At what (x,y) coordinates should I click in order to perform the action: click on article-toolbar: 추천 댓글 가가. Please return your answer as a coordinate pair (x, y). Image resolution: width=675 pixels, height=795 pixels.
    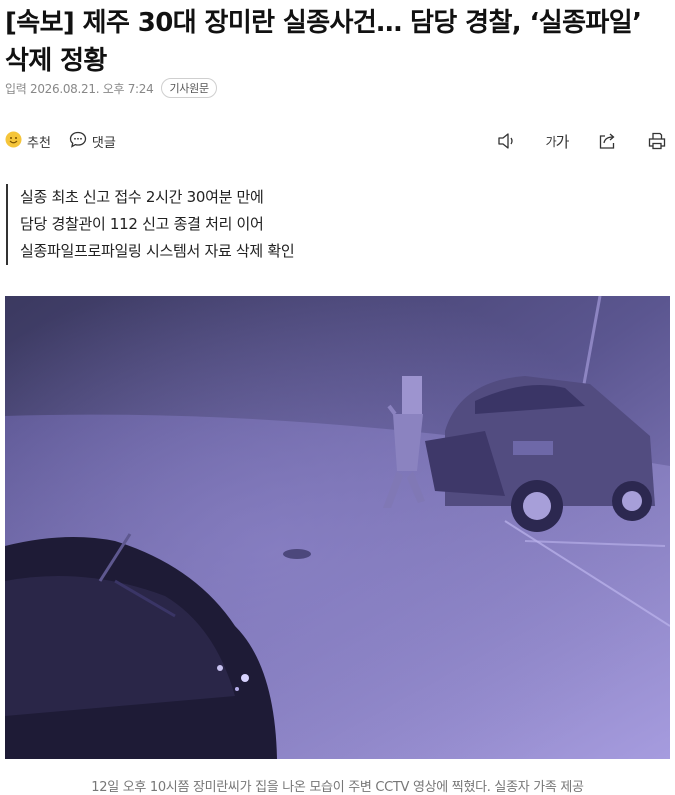
    Looking at the image, I should click on (337, 141).